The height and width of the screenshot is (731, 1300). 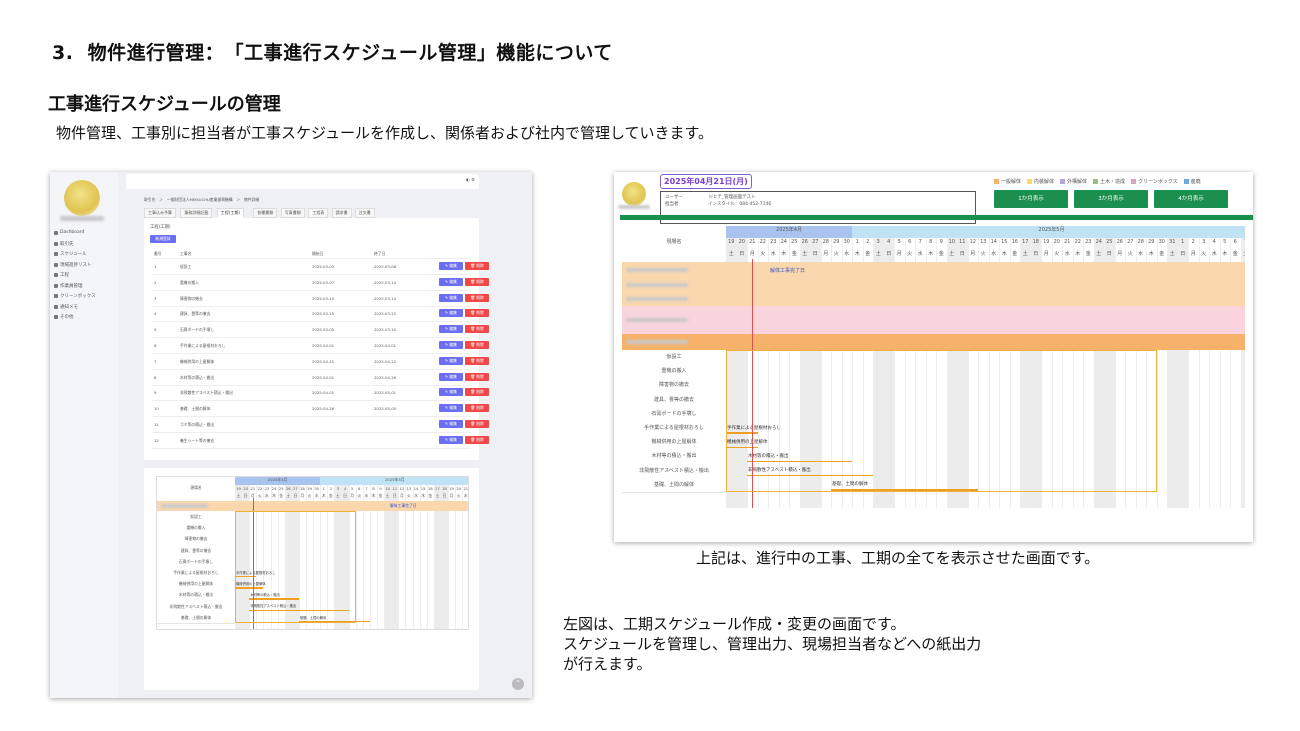 What do you see at coordinates (1056, 242) in the screenshot?
I see `day-number: 20` at bounding box center [1056, 242].